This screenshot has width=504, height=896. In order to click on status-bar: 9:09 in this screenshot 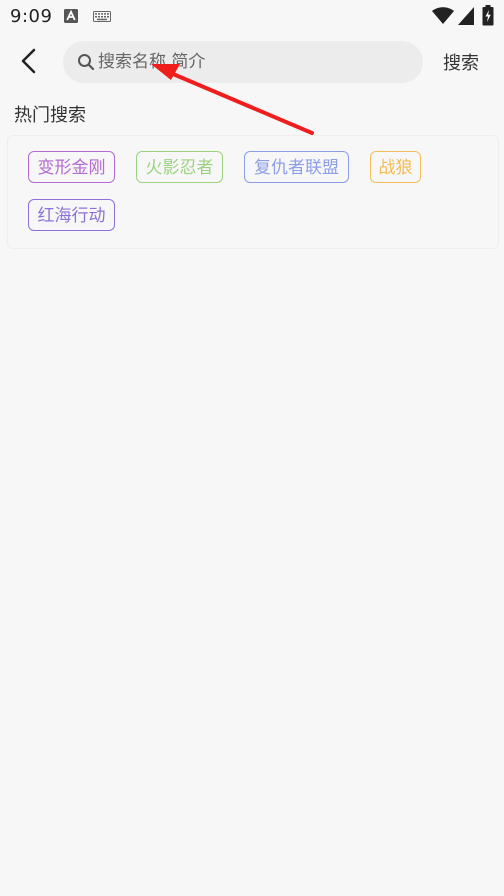, I will do `click(252, 17)`.